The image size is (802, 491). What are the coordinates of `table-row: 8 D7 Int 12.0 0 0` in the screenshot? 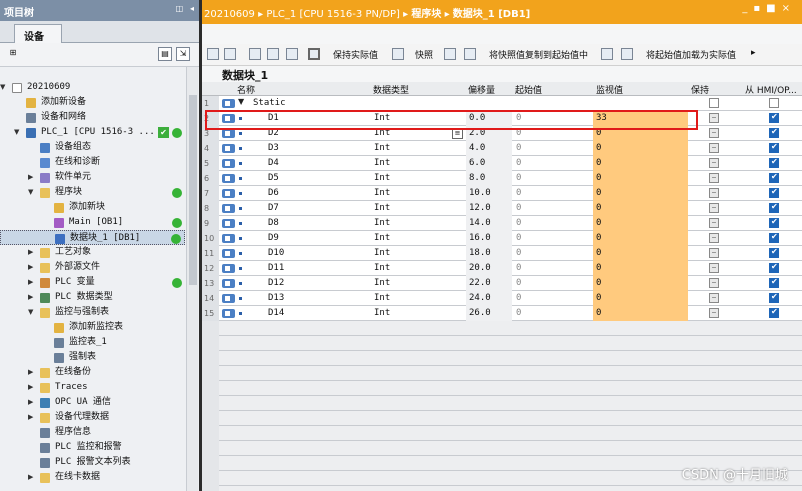 It's located at (502, 208).